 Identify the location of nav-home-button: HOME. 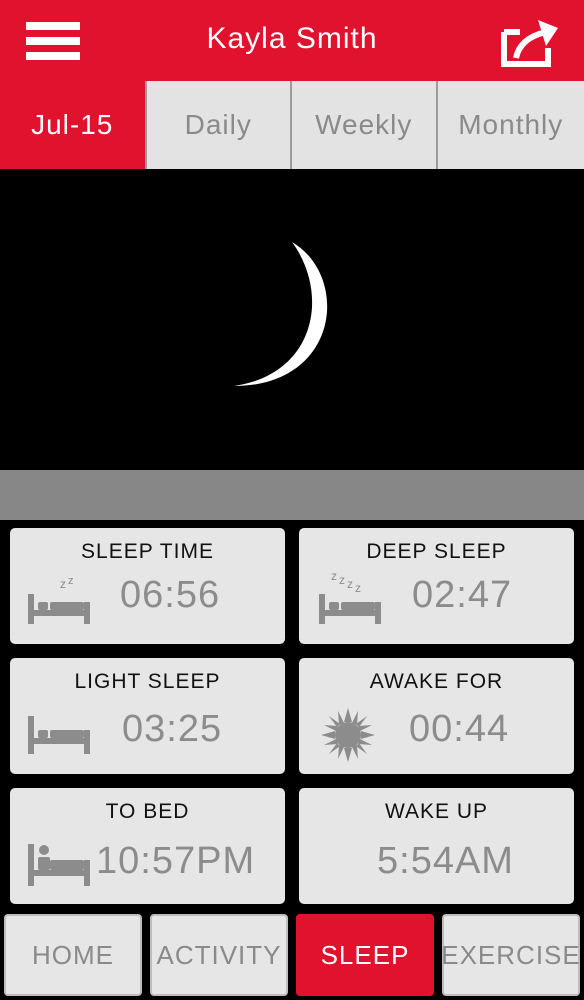
(73, 955).